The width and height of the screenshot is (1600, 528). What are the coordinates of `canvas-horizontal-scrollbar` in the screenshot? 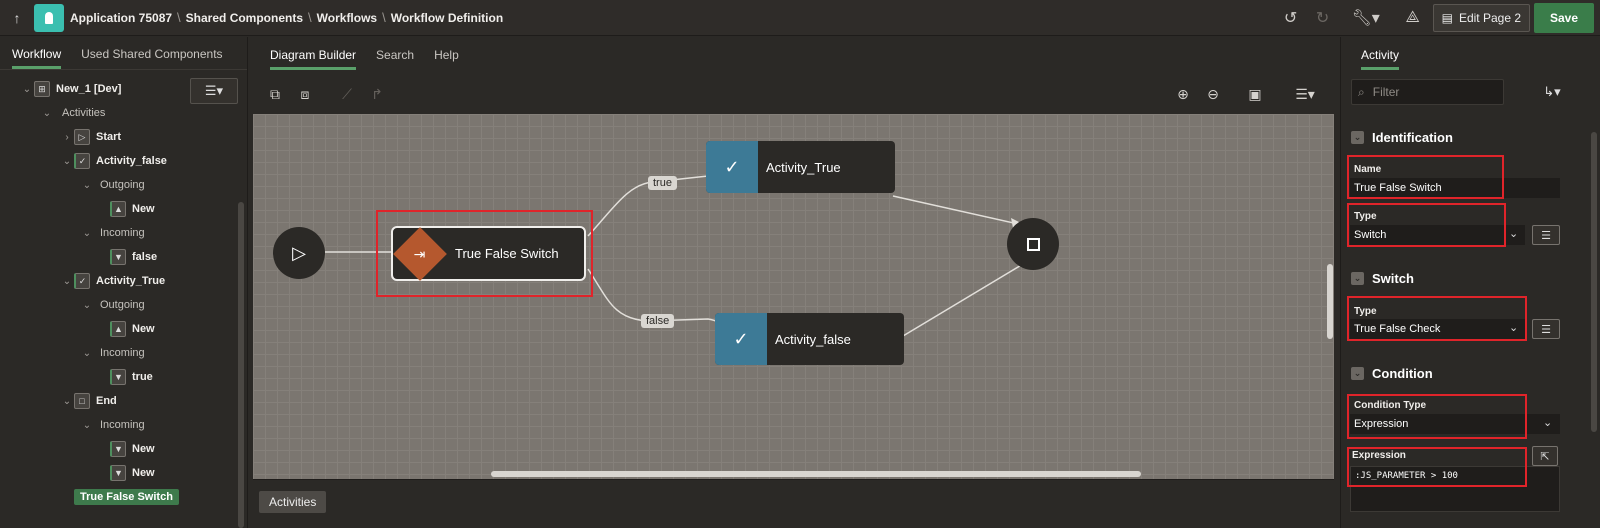 It's located at (816, 474).